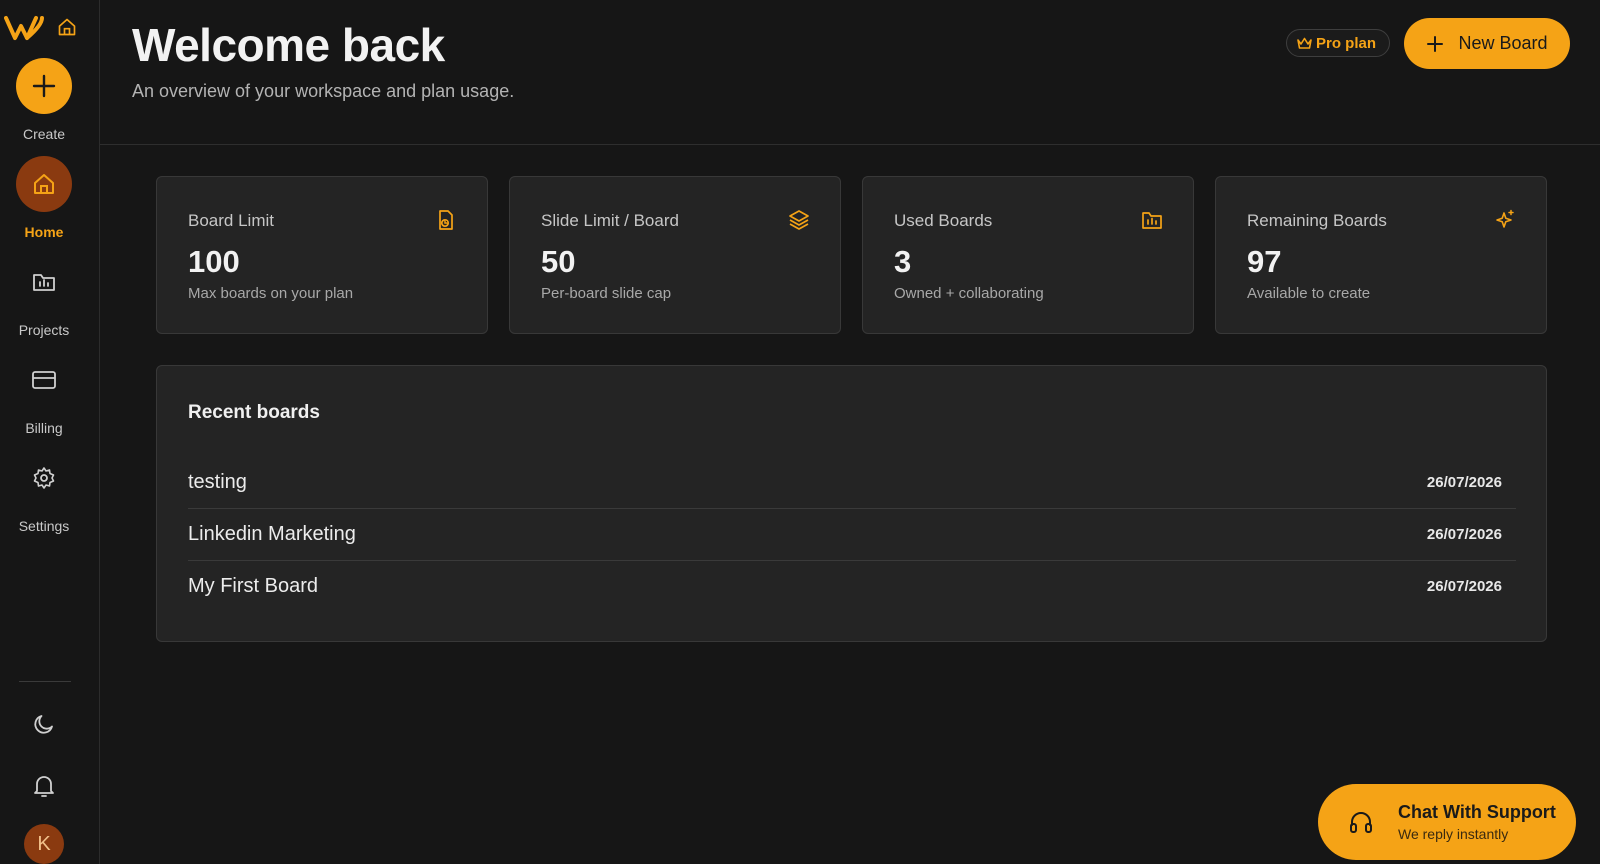 The width and height of the screenshot is (1600, 864). What do you see at coordinates (969, 293) in the screenshot?
I see `stat-caption: Owned + collaborating` at bounding box center [969, 293].